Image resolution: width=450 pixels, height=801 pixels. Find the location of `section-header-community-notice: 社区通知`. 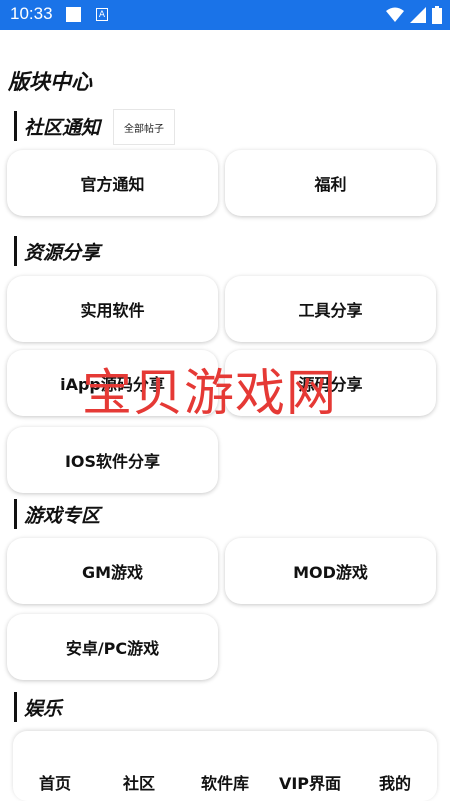

section-header-community-notice: 社区通知 is located at coordinates (57, 126).